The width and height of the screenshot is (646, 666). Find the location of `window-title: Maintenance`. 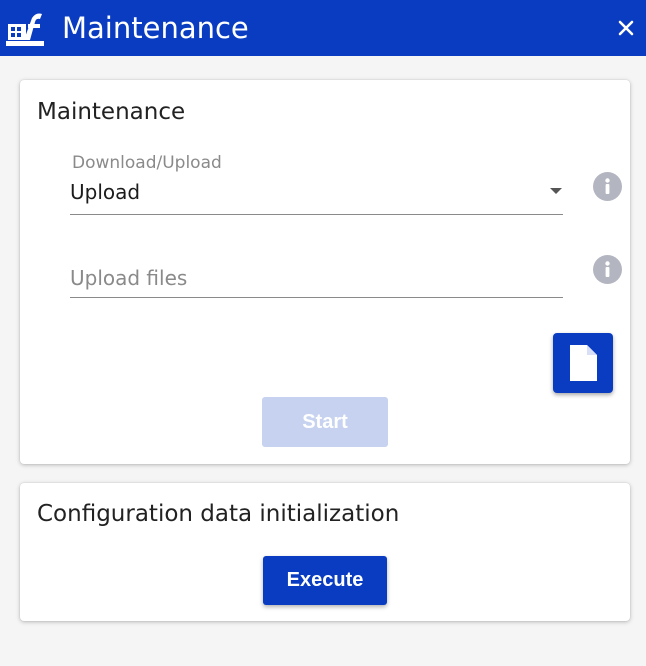

window-title: Maintenance is located at coordinates (155, 28).